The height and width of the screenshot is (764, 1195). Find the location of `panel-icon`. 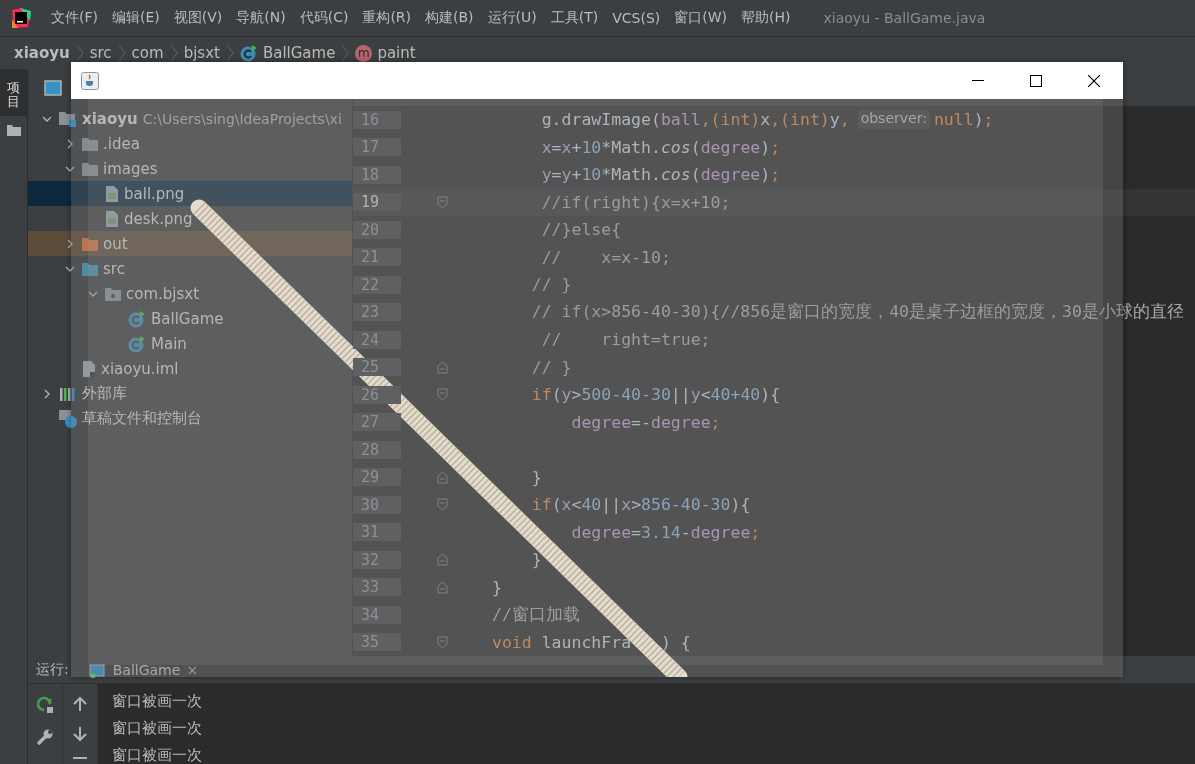

panel-icon is located at coordinates (53, 87).